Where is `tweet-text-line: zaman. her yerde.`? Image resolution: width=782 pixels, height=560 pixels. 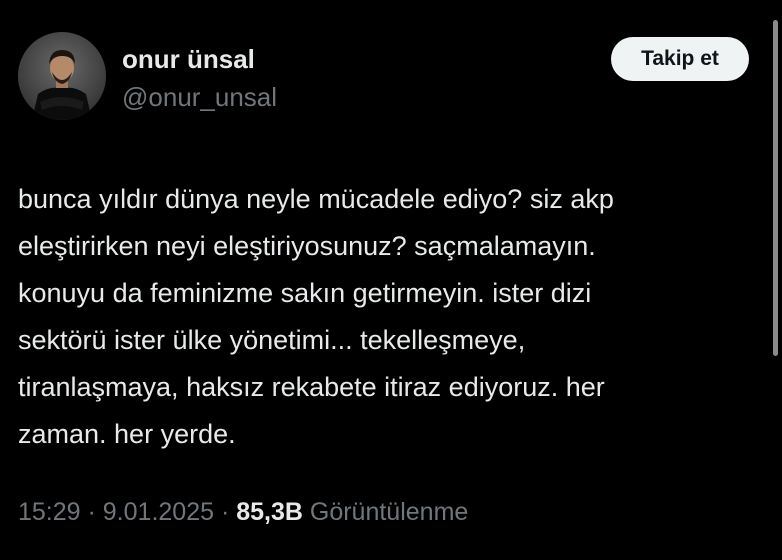 tweet-text-line: zaman. her yerde. is located at coordinates (127, 434).